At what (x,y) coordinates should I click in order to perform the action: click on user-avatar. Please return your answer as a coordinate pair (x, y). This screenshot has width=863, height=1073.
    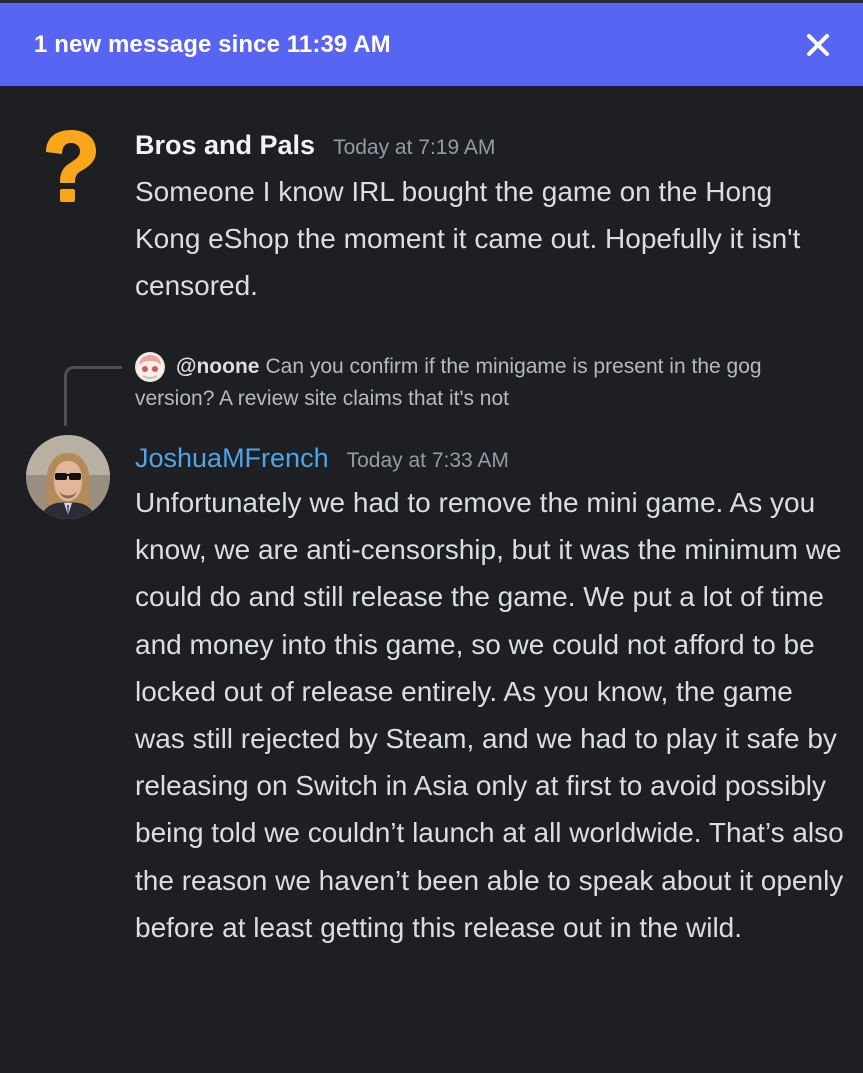
    Looking at the image, I should click on (68, 477).